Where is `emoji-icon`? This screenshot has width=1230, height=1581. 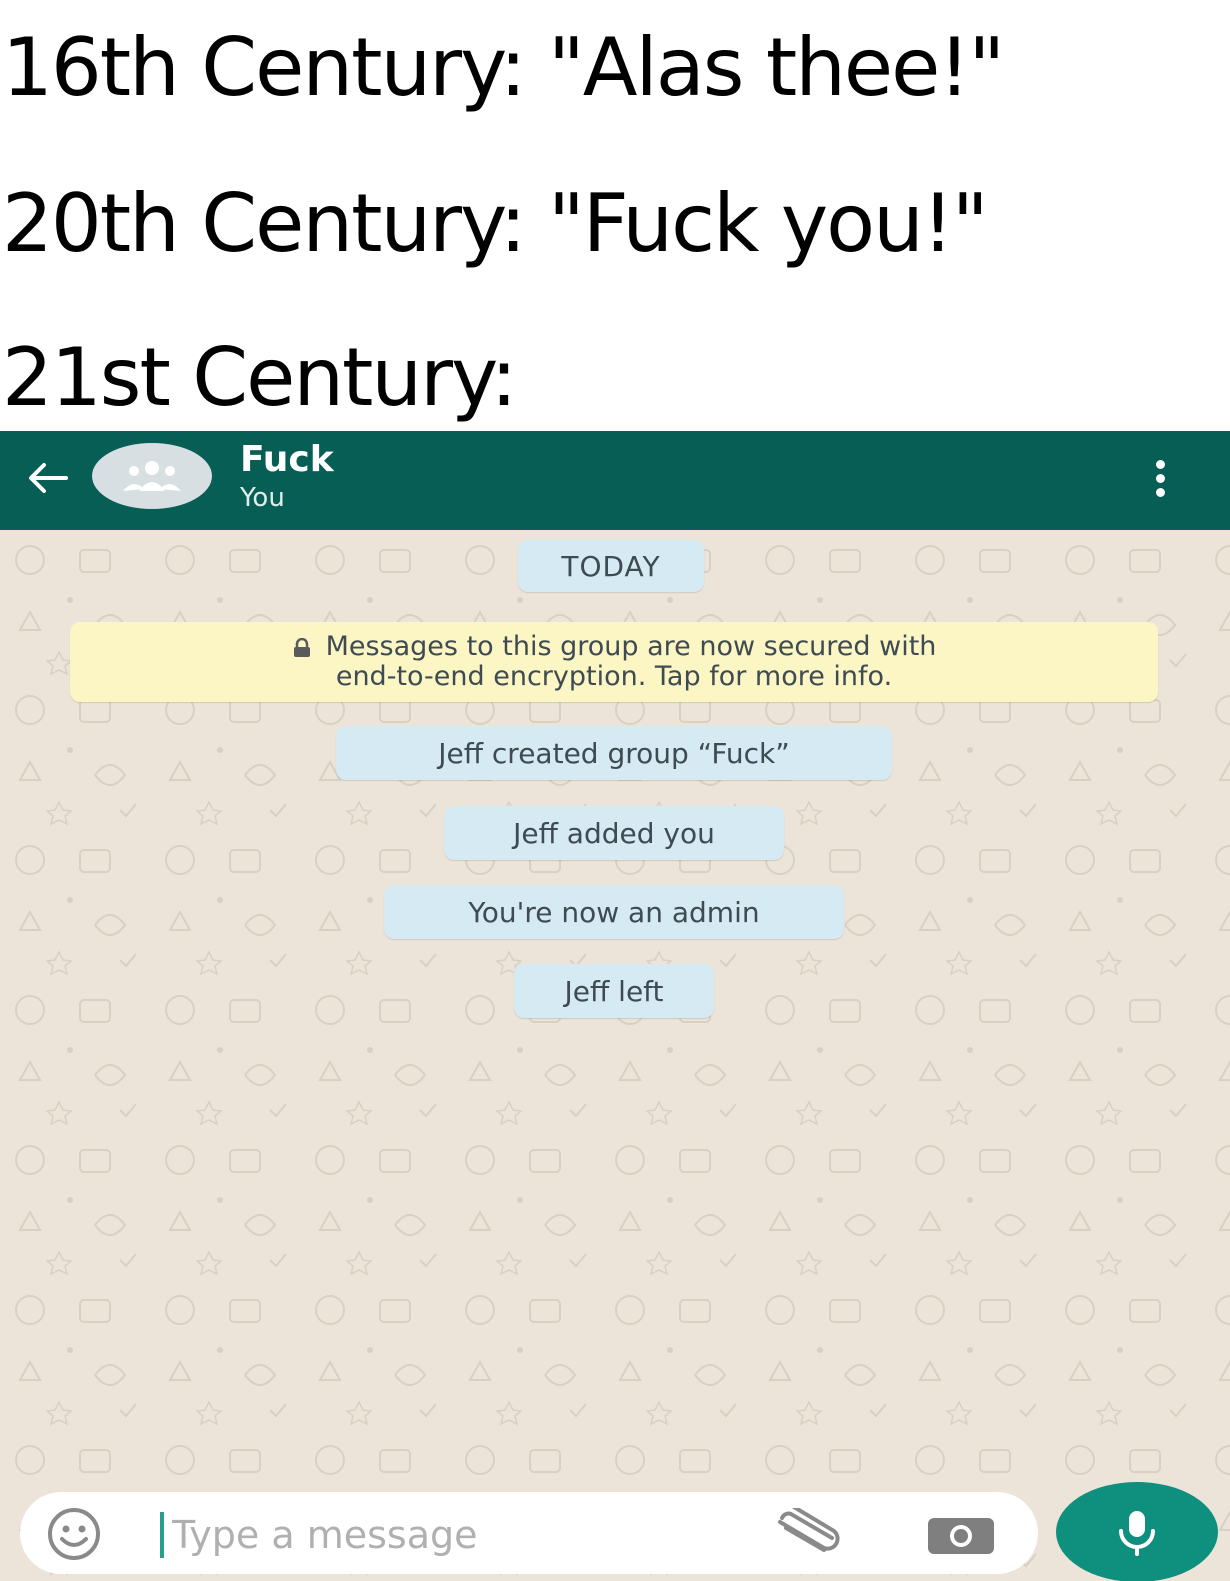 emoji-icon is located at coordinates (74, 1534).